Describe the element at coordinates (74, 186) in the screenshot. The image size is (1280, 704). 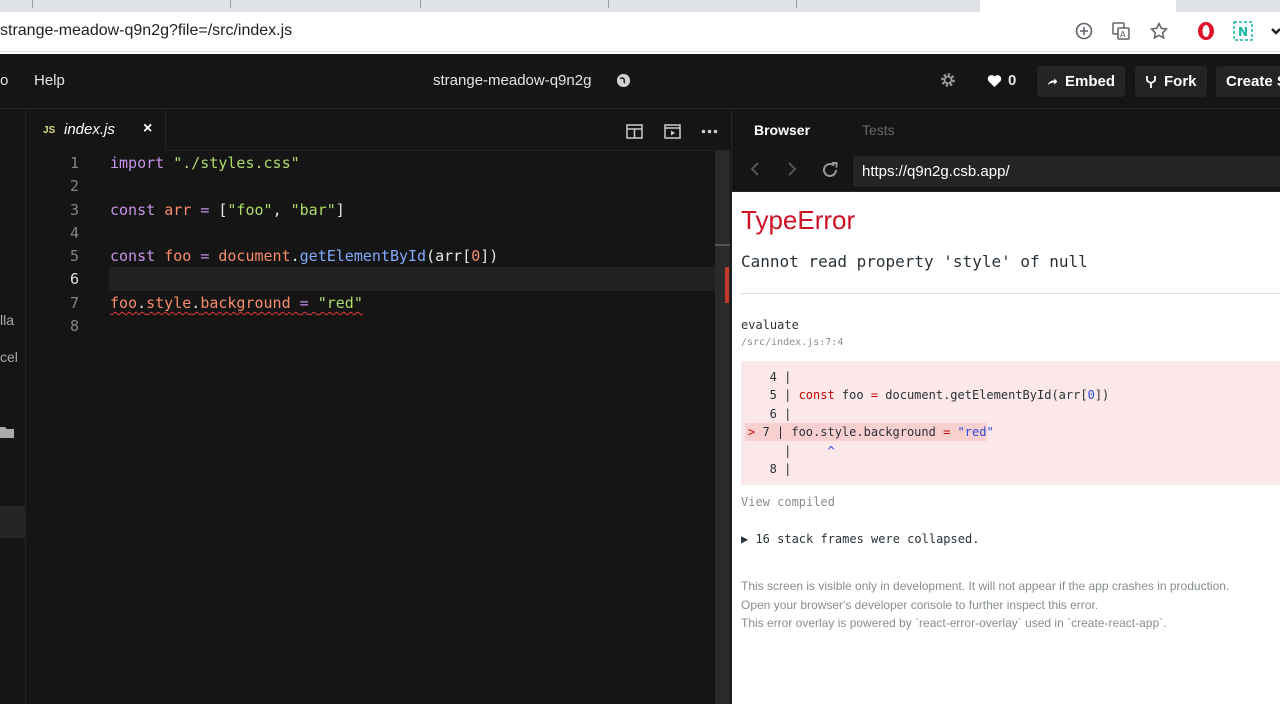
I see `line-number: 2` at that location.